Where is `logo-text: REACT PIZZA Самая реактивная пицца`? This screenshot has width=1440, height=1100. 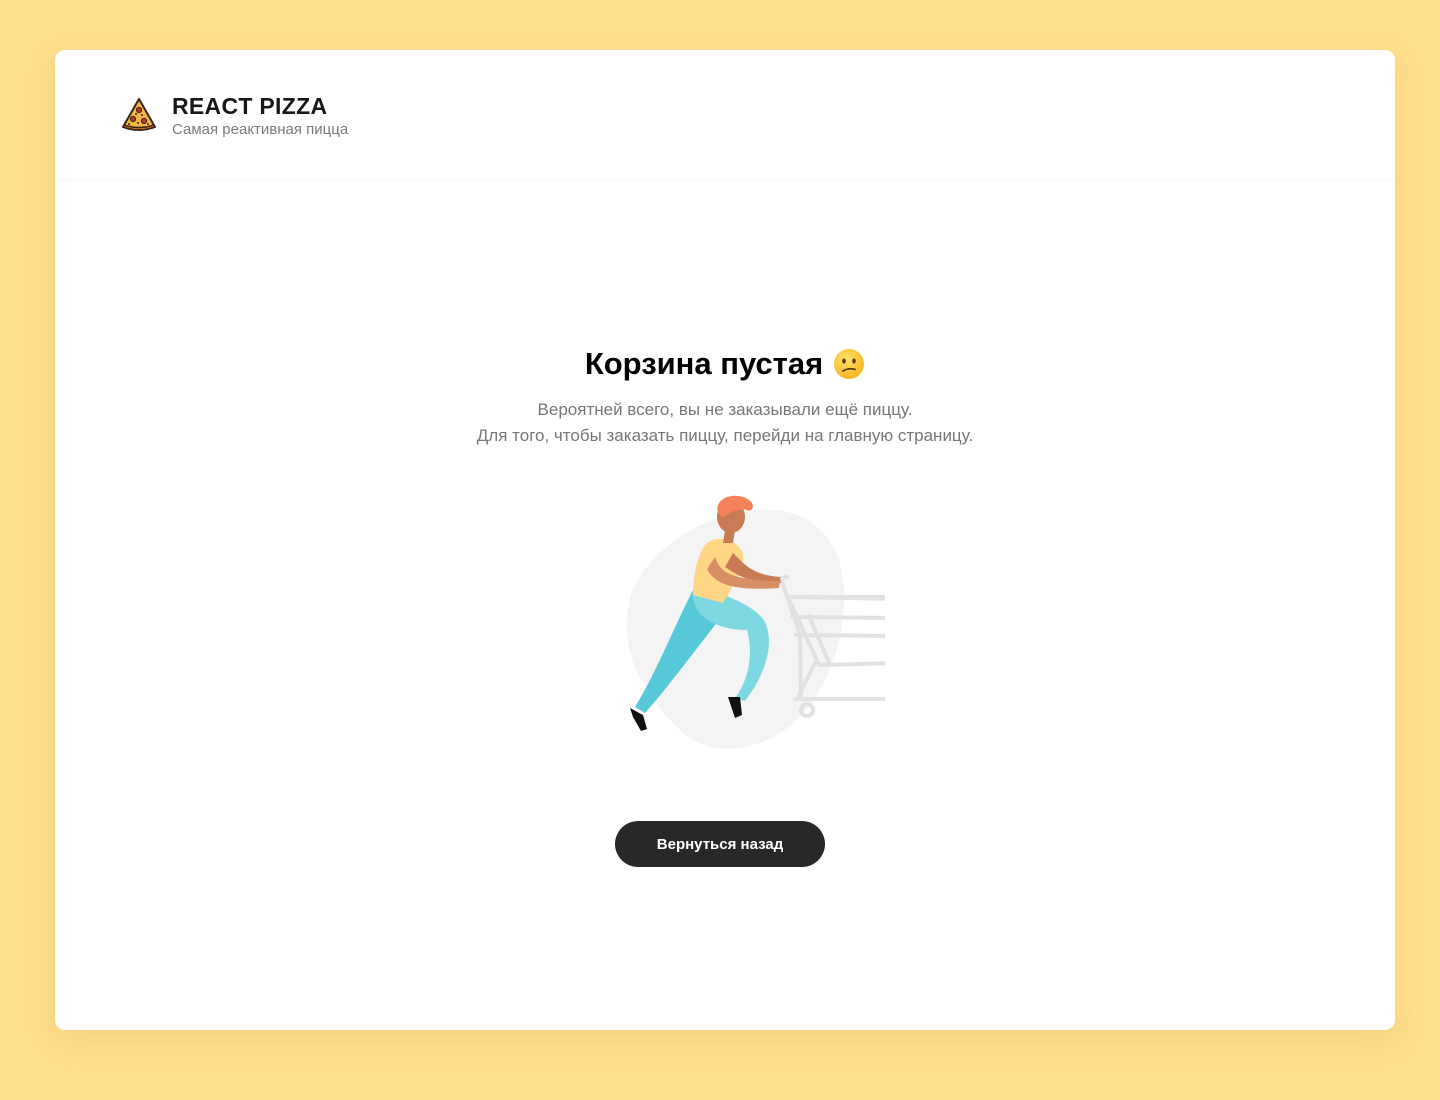 logo-text: REACT PIZZA Самая реактивная пицца is located at coordinates (260, 116).